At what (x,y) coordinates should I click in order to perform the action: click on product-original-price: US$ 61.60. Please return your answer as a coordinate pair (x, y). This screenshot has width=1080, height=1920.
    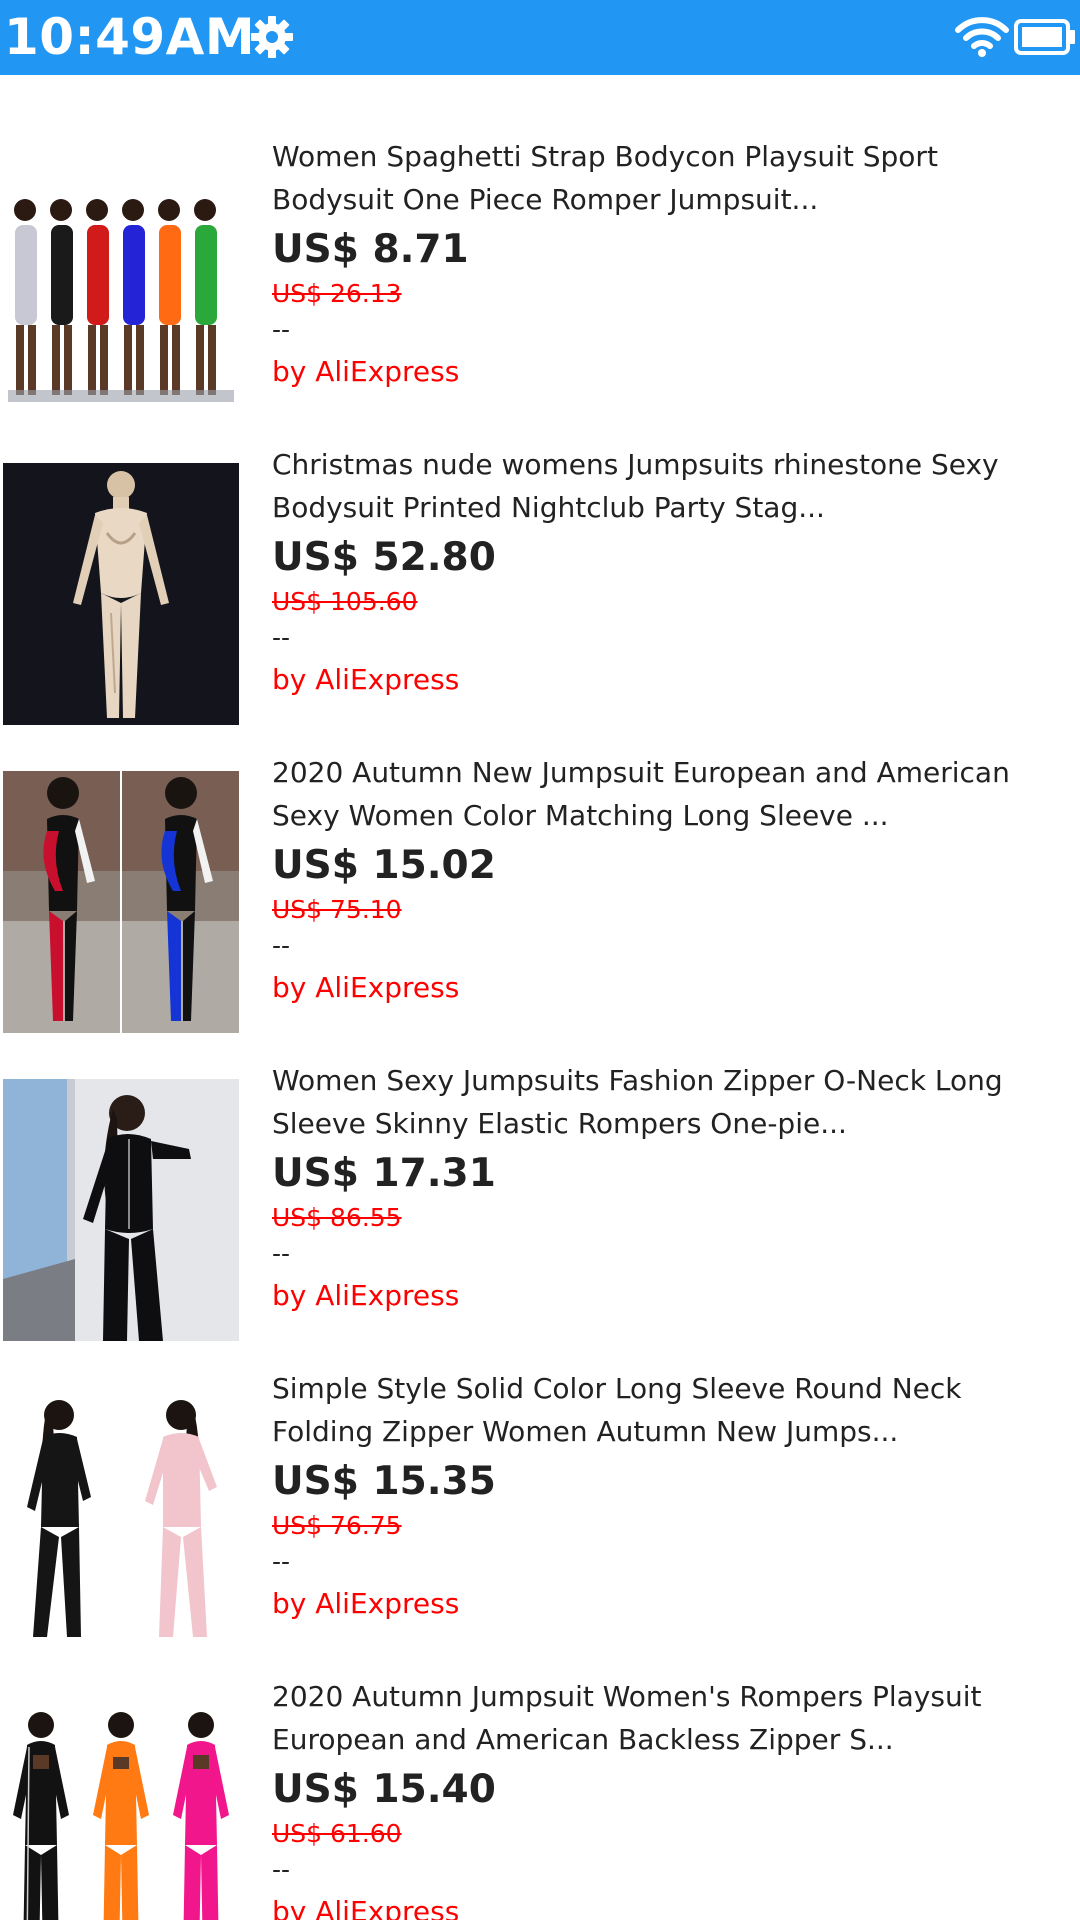
    Looking at the image, I should click on (337, 1833).